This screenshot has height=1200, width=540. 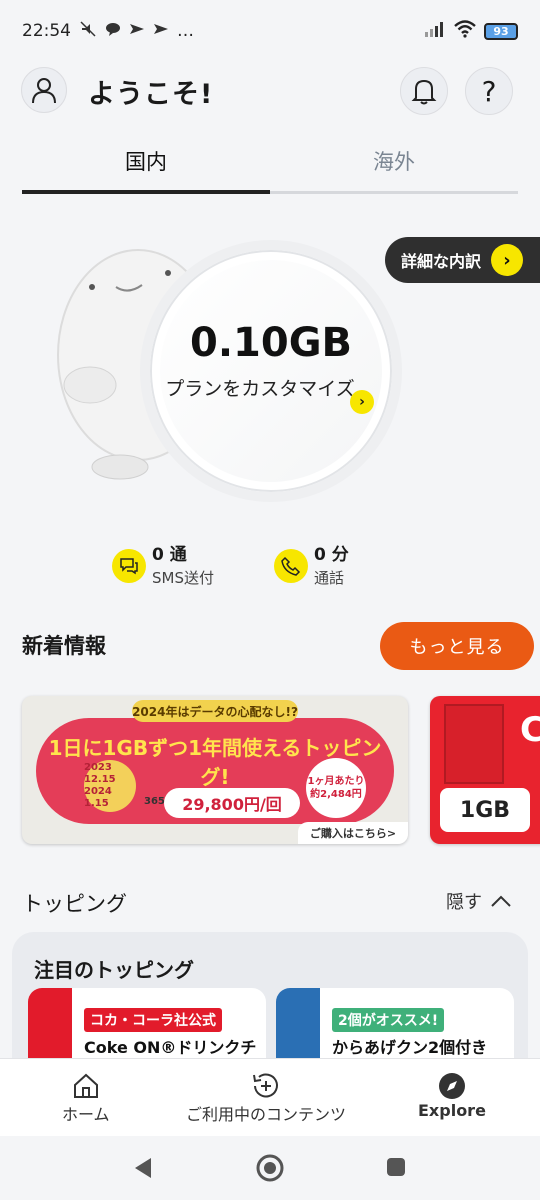 What do you see at coordinates (170, 1047) in the screenshot?
I see `card-title: Coke ON®ドリンクチ` at bounding box center [170, 1047].